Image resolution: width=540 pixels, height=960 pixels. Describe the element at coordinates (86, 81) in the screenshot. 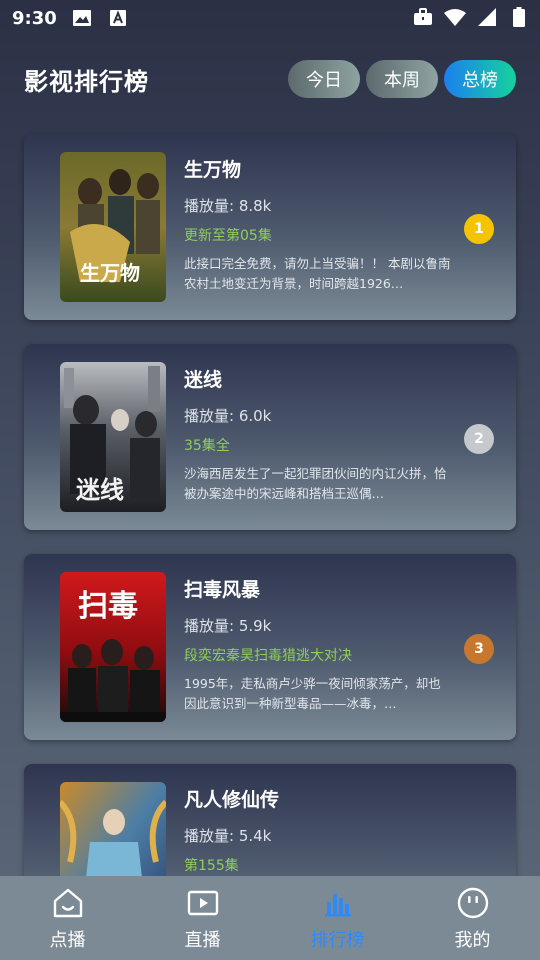

I see `page-title: 影视排行榜` at that location.